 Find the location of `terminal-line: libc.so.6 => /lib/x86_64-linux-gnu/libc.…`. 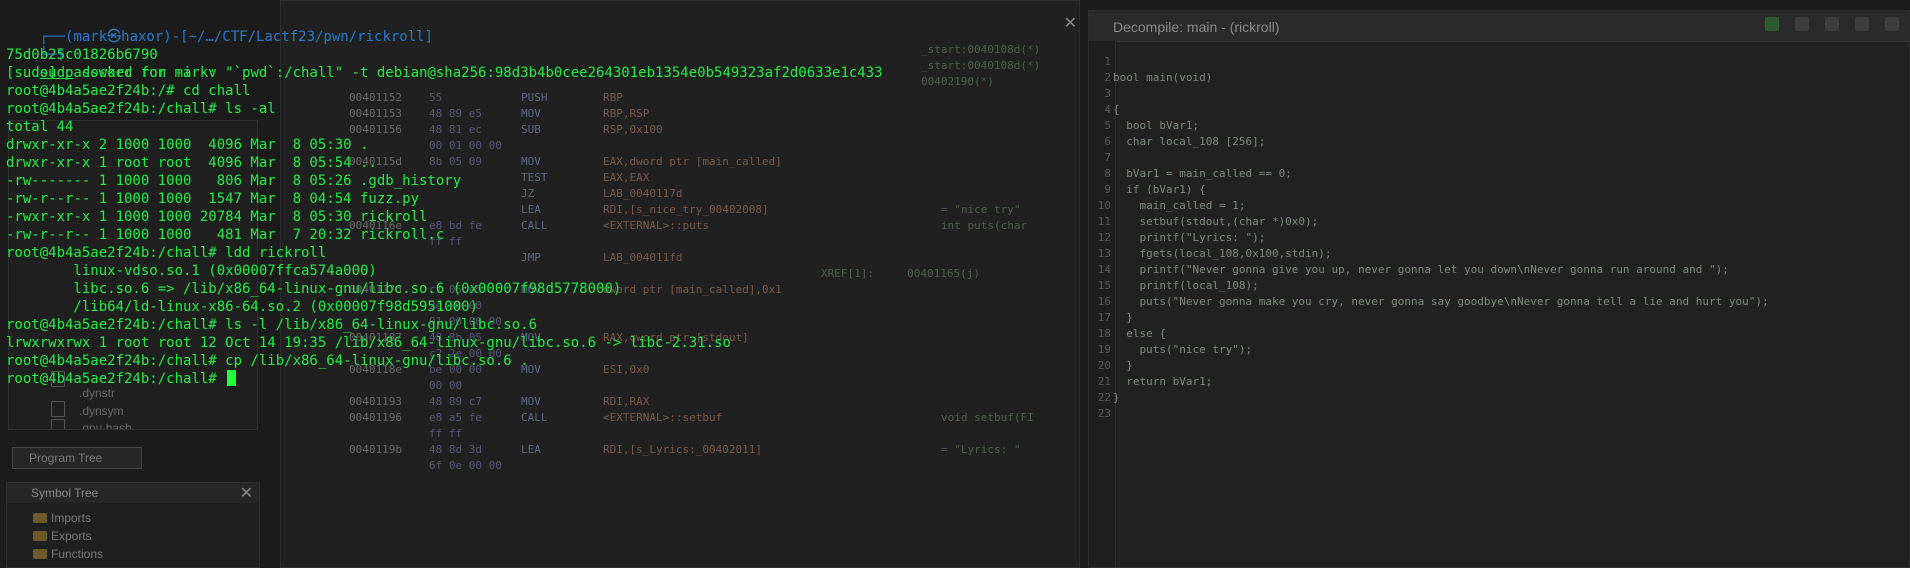

terminal-line: libc.so.6 => /lib/x86_64-linux-gnu/libc.… is located at coordinates (314, 289).